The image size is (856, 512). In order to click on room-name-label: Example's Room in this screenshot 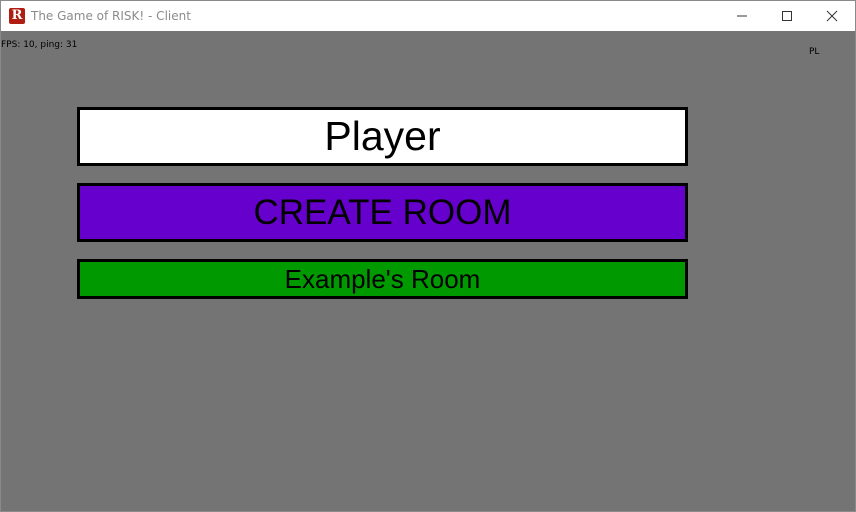, I will do `click(382, 278)`.